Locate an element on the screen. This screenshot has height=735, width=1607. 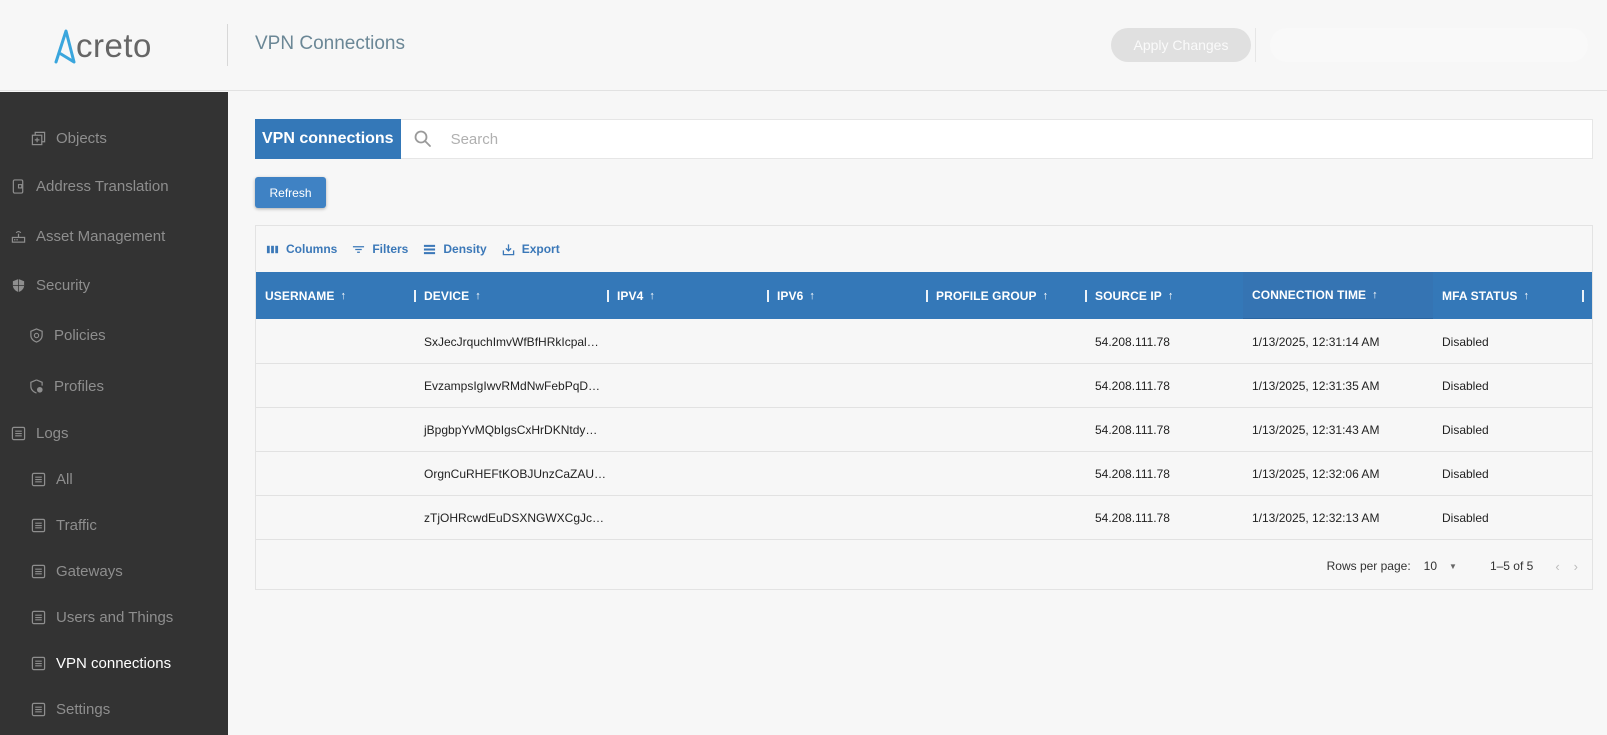
column-label: PROFILE GROUP is located at coordinates (986, 295).